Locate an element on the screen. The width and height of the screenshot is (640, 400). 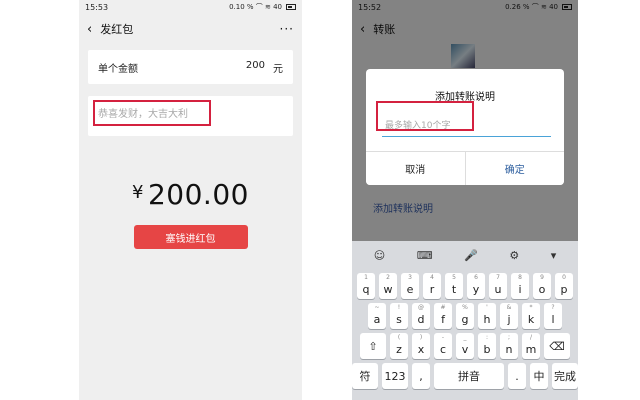
period-key: . is located at coordinates (517, 376).